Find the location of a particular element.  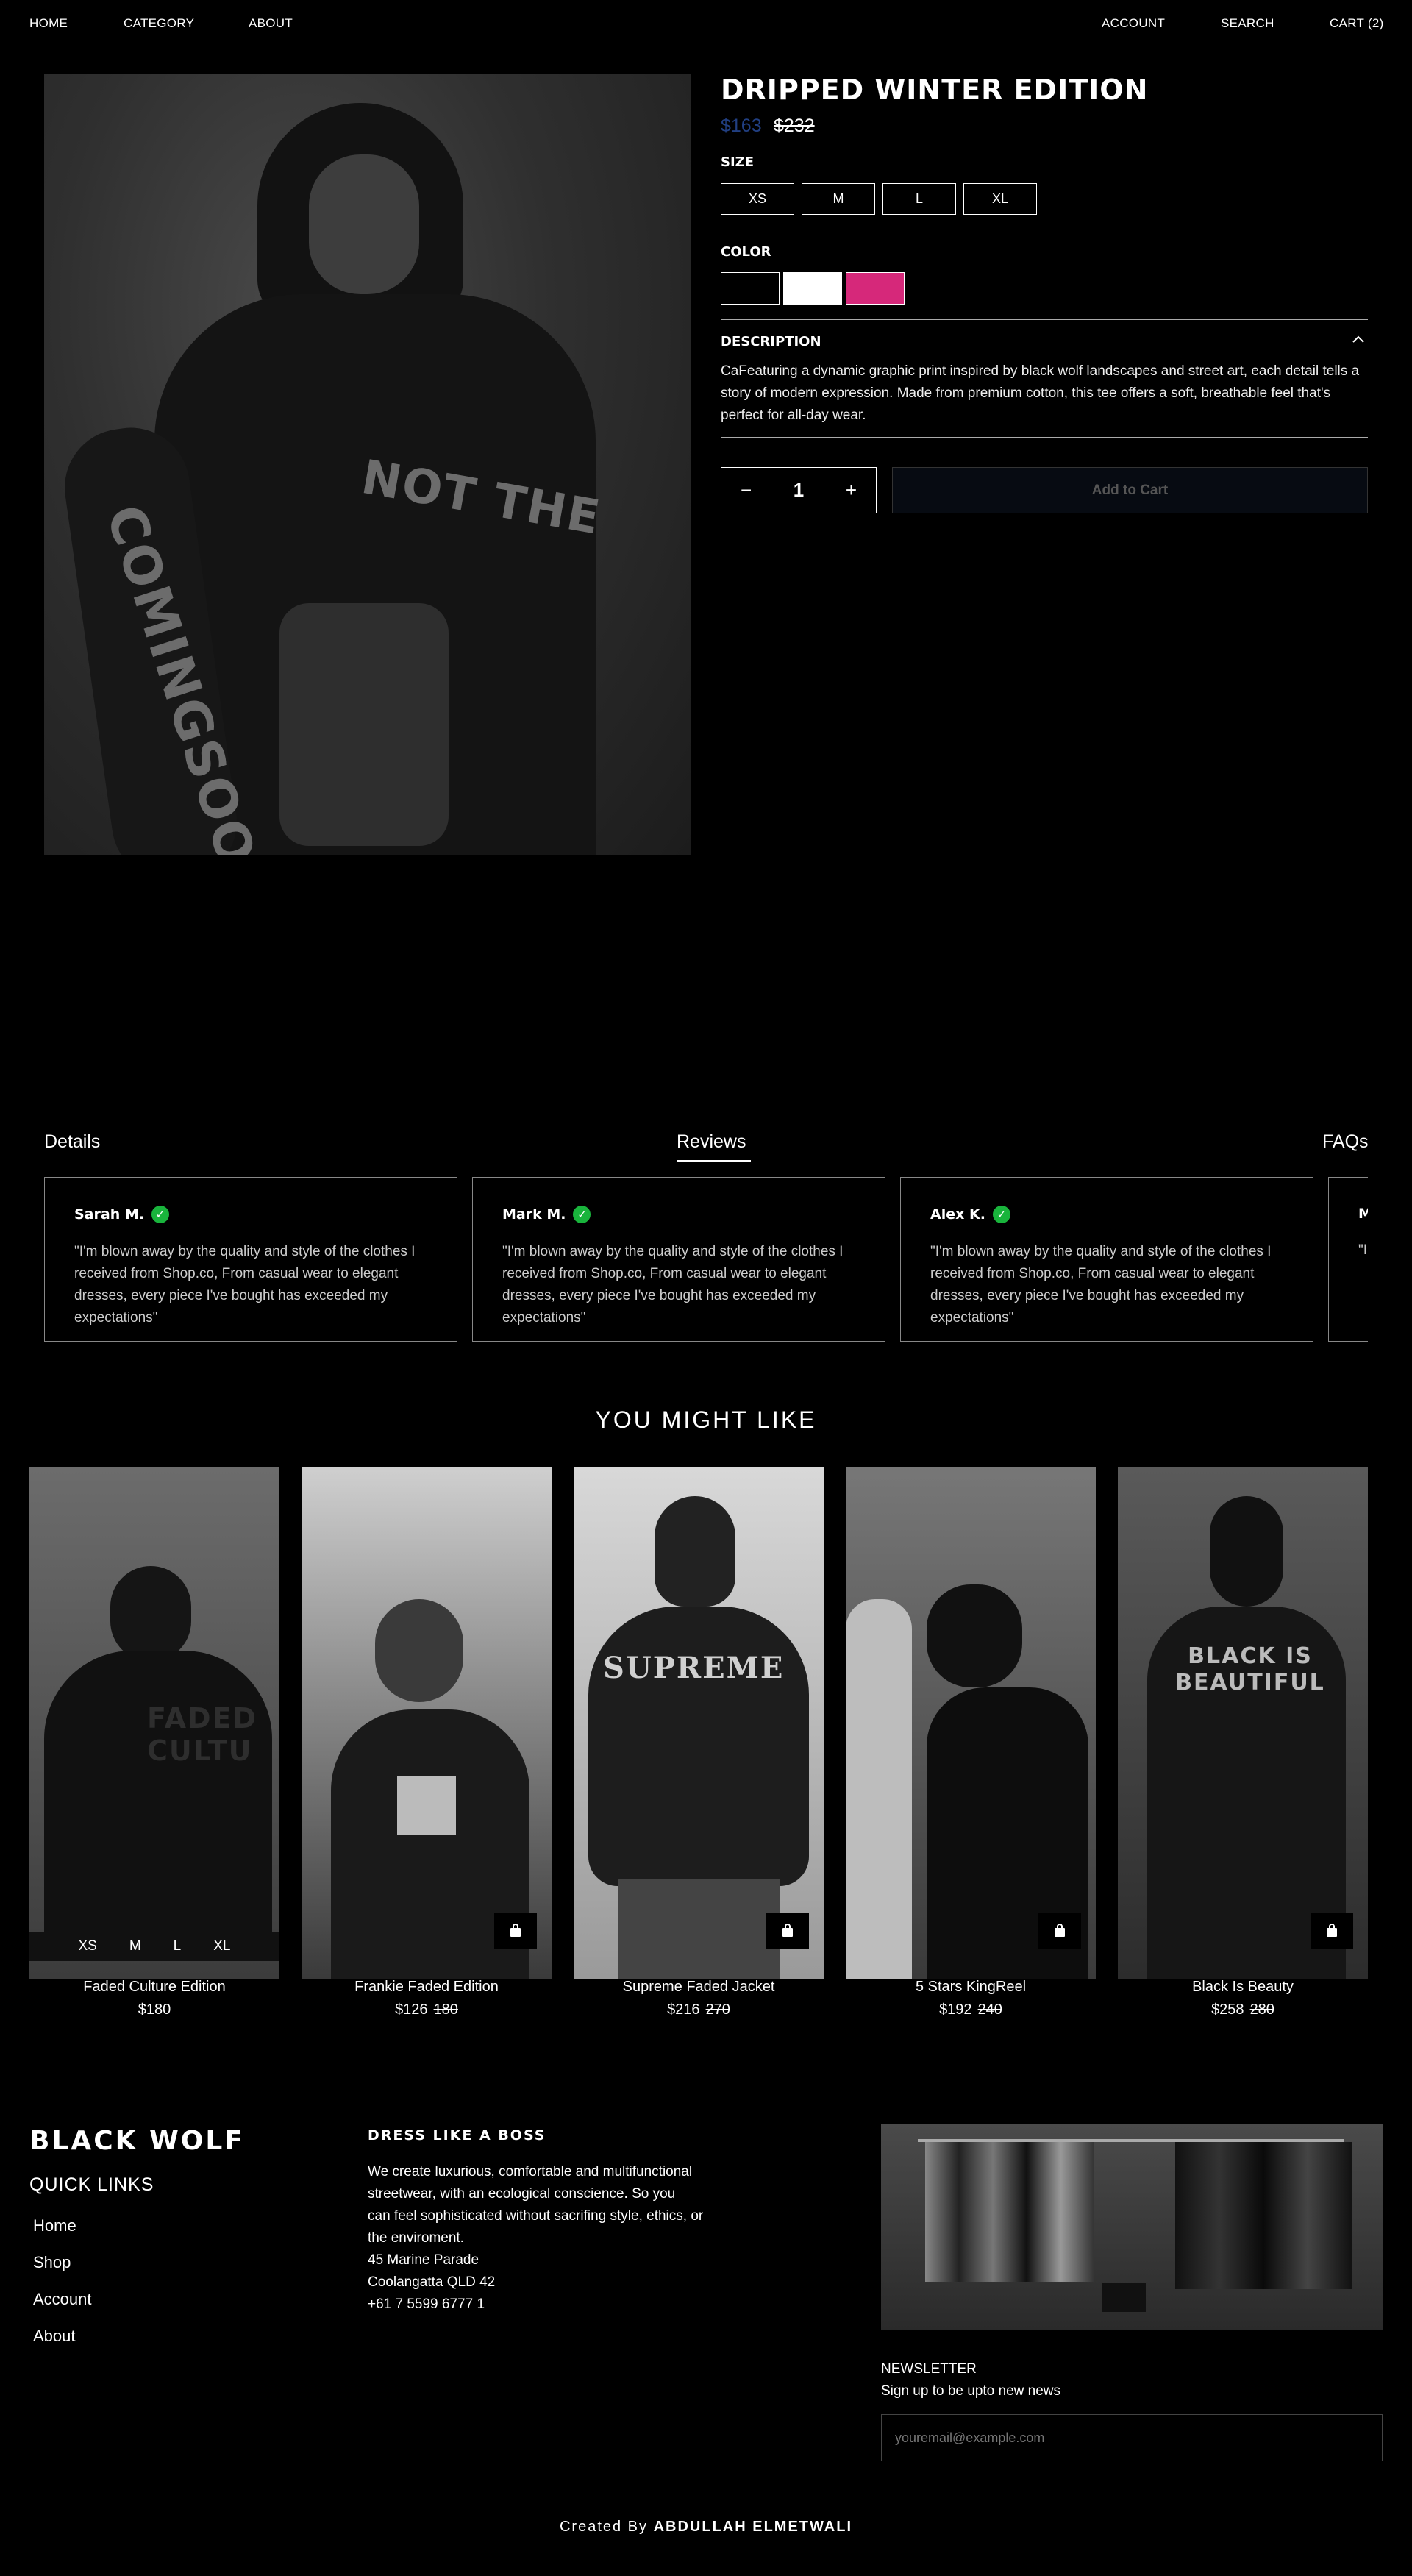

footer-credit: Created By ABDULLAH ELMETWALI is located at coordinates (706, 2527).